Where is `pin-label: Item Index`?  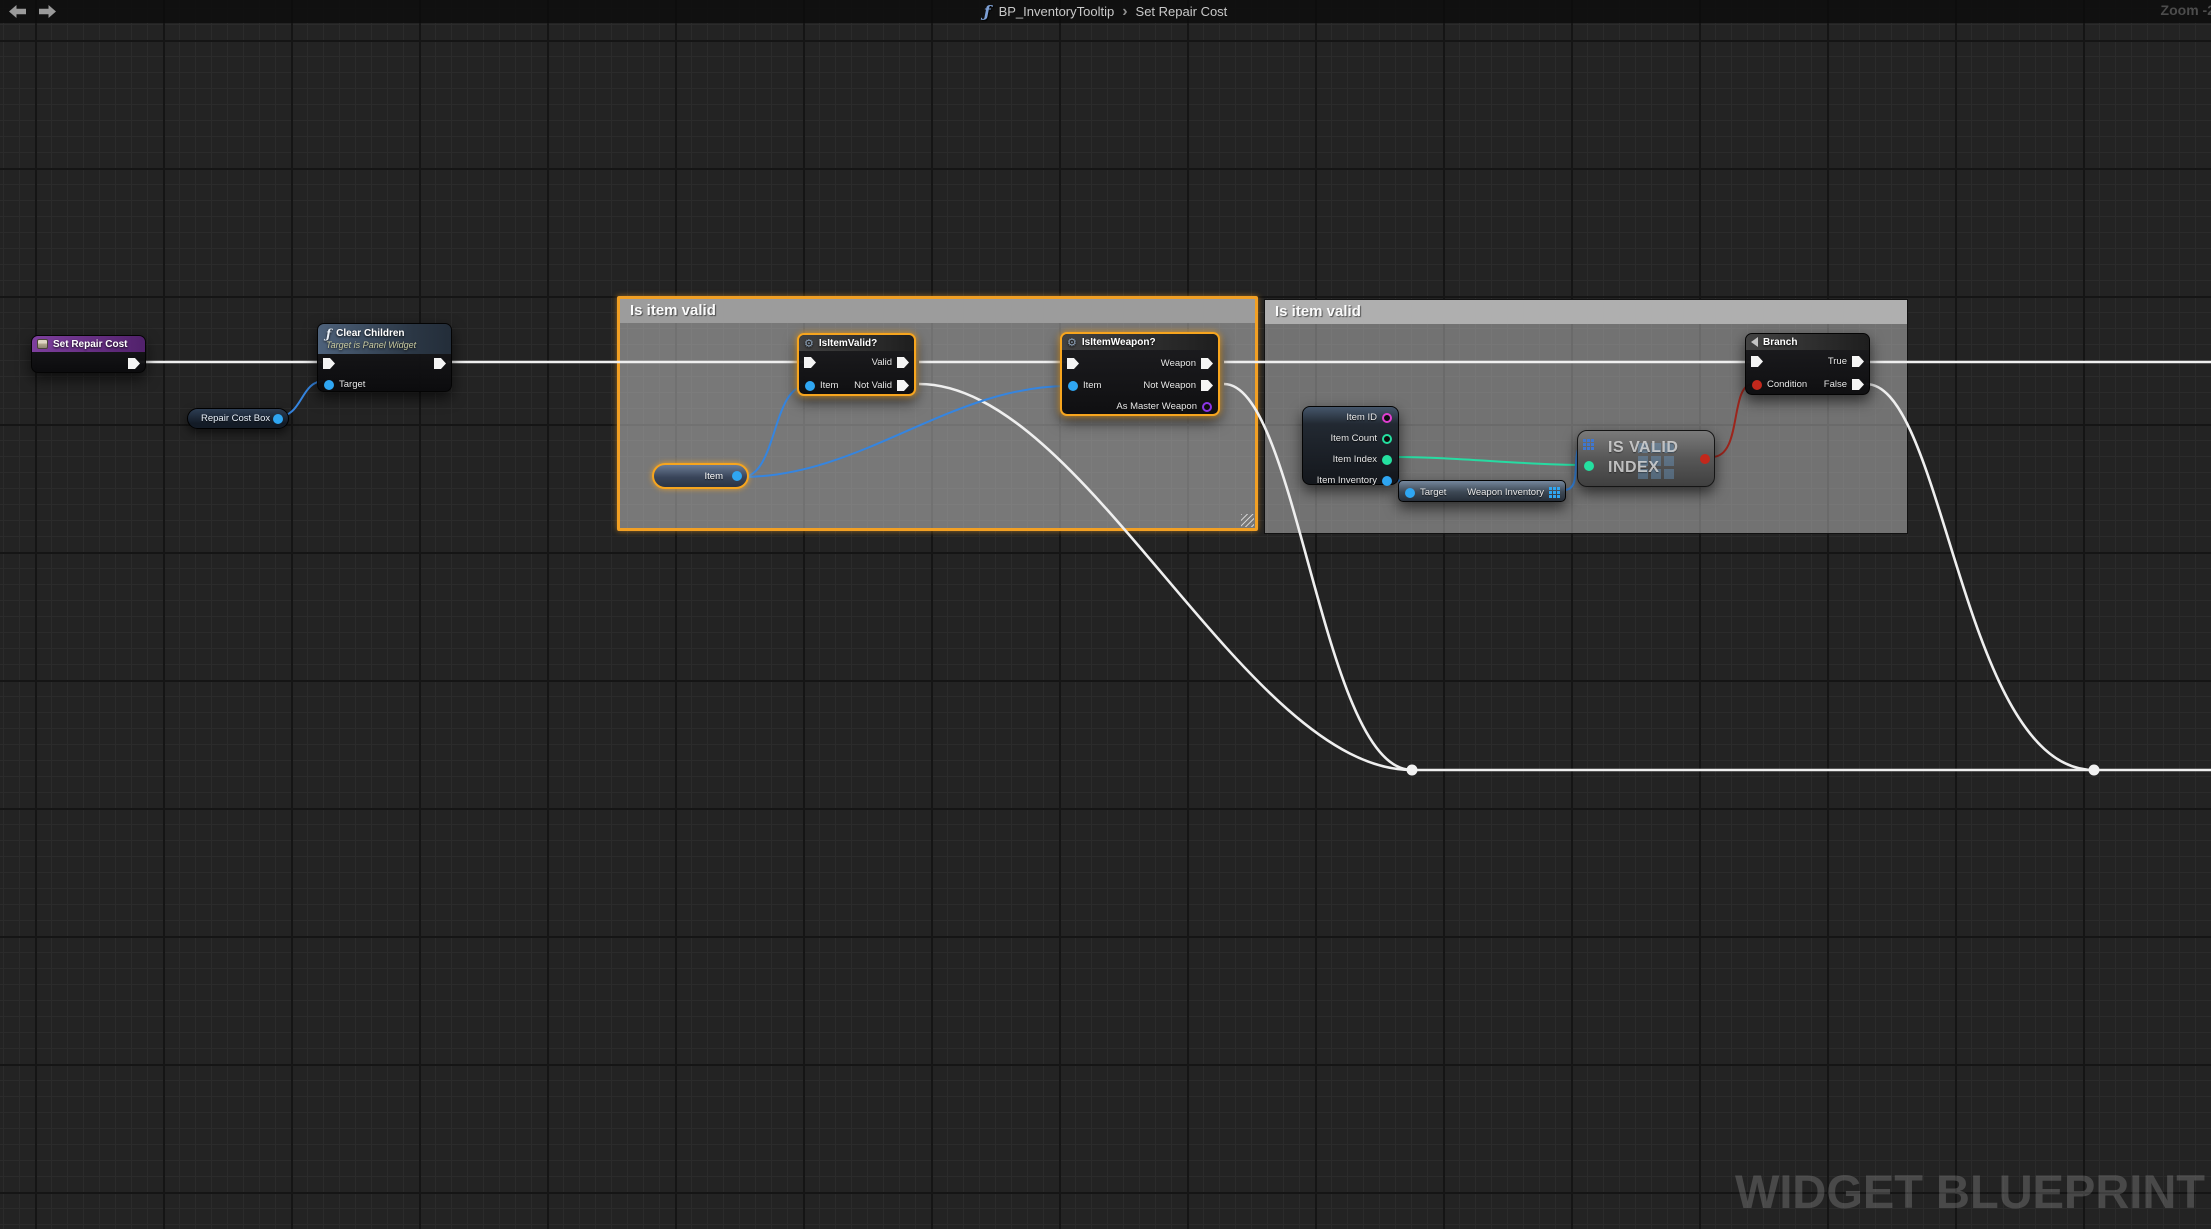 pin-label: Item Index is located at coordinates (1354, 459).